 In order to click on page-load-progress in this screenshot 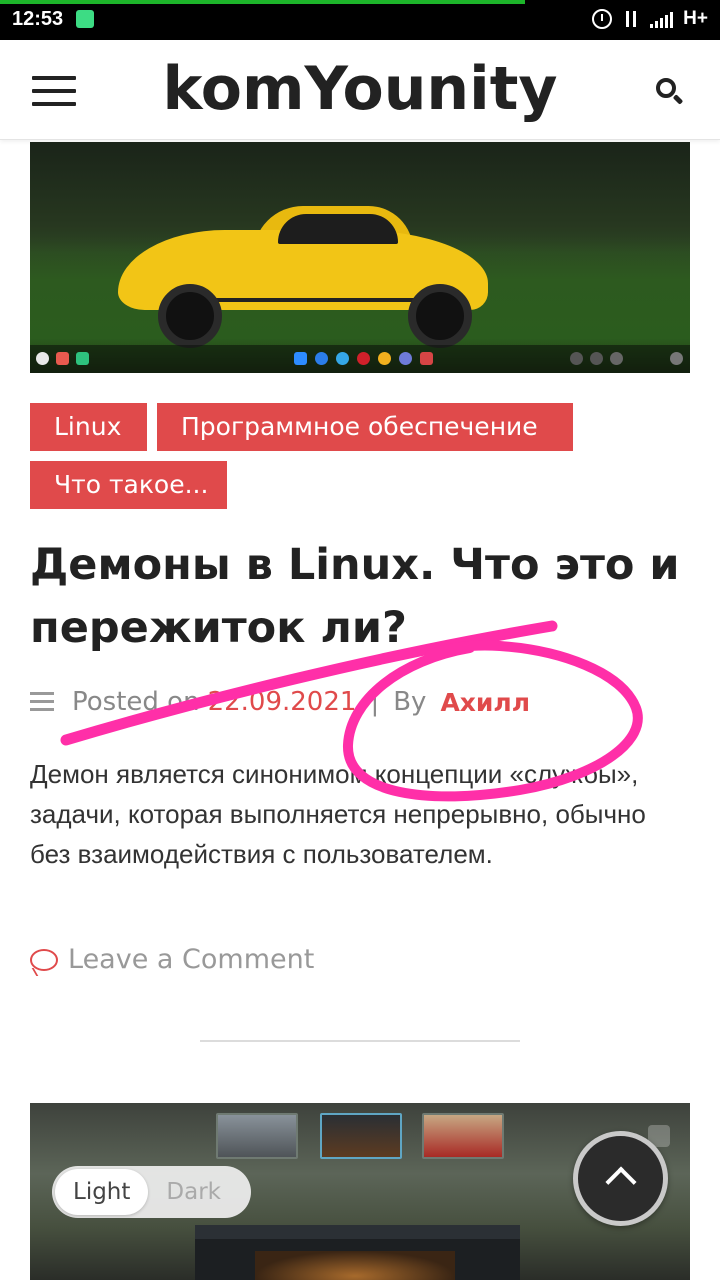, I will do `click(262, 2)`.